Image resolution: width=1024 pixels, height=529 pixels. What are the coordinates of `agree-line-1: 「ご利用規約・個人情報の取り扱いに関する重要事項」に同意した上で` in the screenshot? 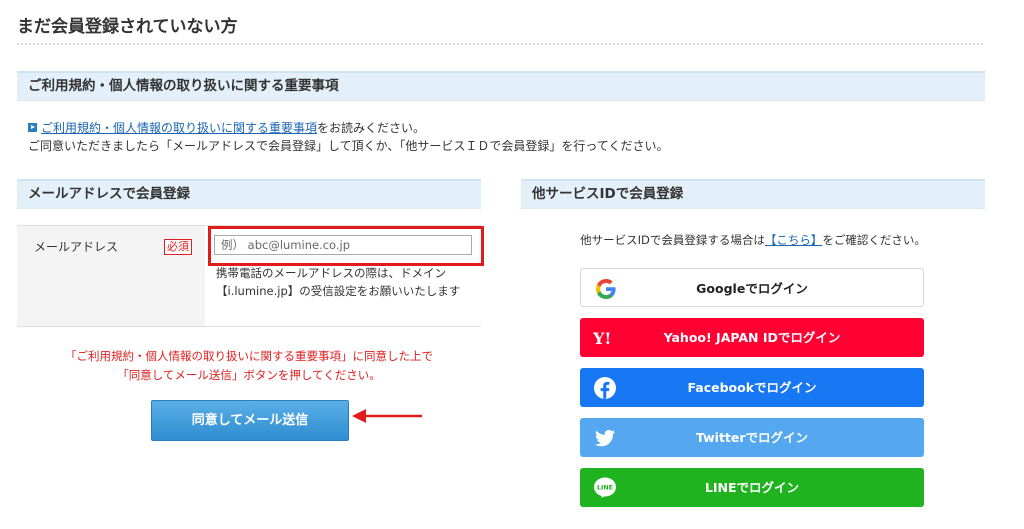 It's located at (249, 356).